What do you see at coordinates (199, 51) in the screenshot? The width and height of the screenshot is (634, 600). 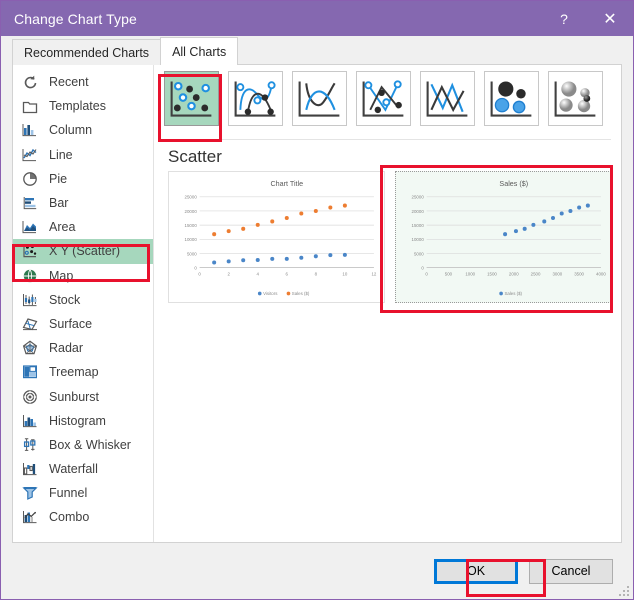 I see `tab-all-charts: All Charts` at bounding box center [199, 51].